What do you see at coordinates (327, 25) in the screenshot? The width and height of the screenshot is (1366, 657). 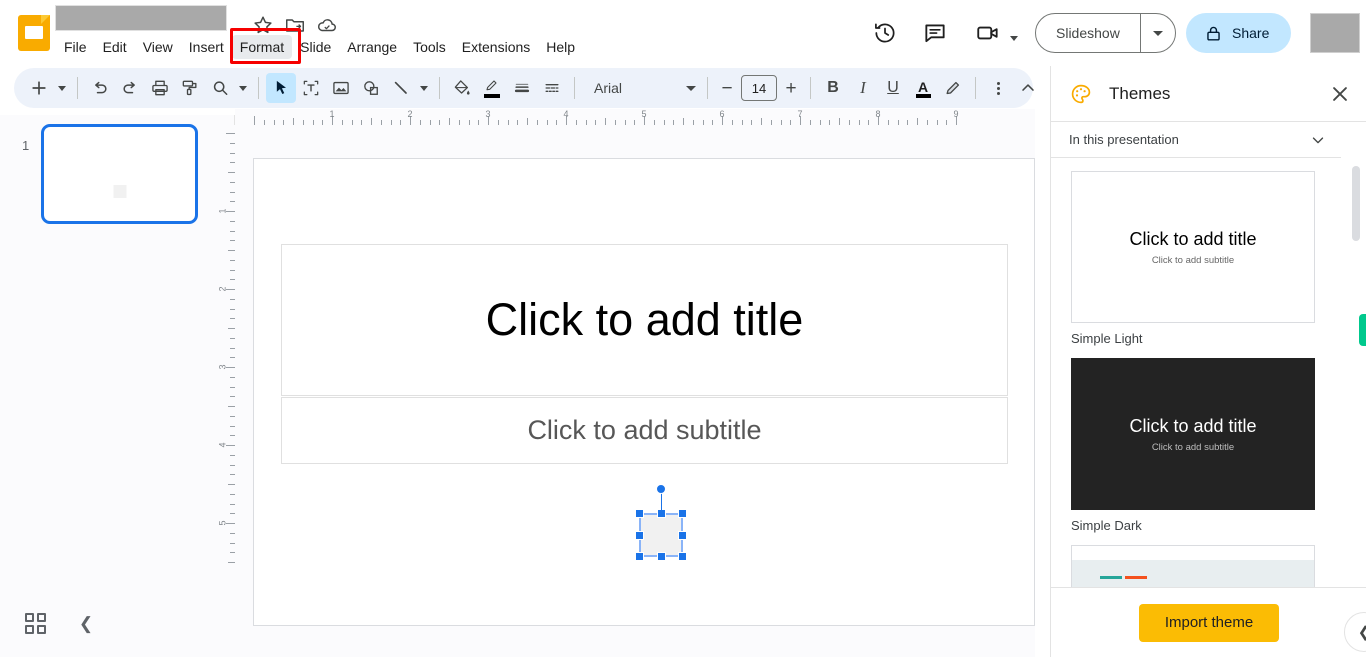 I see `cloud-saved-icon` at bounding box center [327, 25].